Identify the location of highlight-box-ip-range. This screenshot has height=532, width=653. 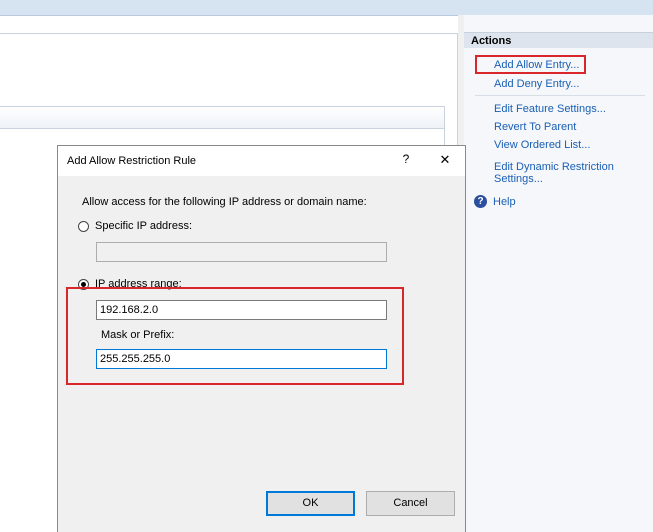
(235, 336).